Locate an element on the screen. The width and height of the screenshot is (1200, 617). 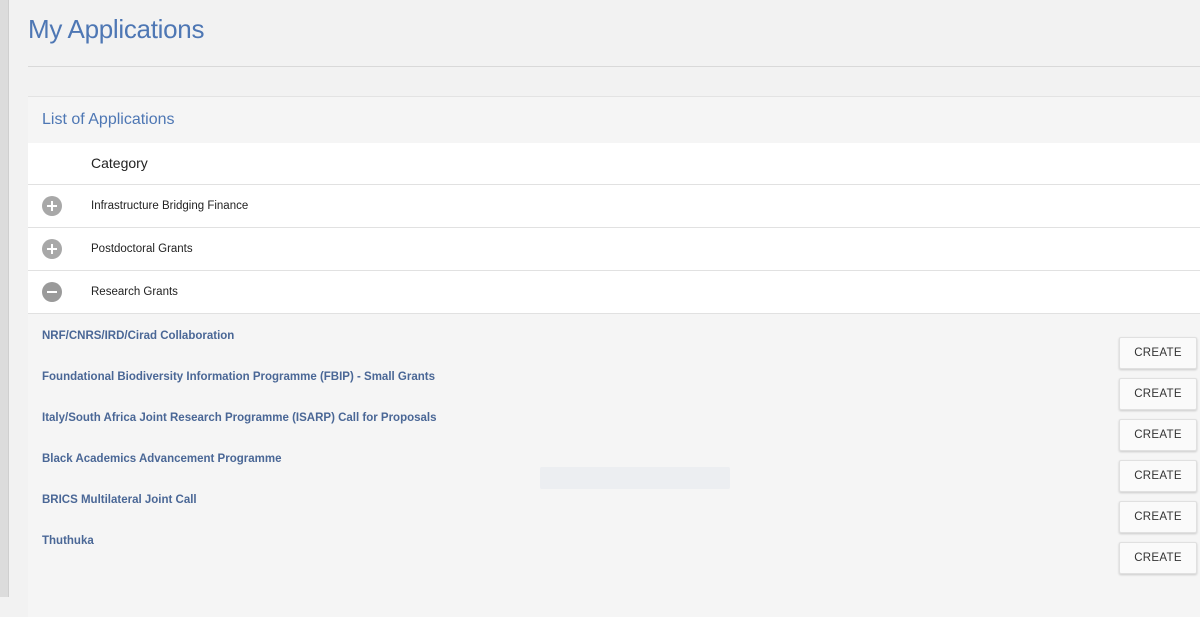
category-row-postdoctoral: Postdoctoral Grants is located at coordinates (614, 249).